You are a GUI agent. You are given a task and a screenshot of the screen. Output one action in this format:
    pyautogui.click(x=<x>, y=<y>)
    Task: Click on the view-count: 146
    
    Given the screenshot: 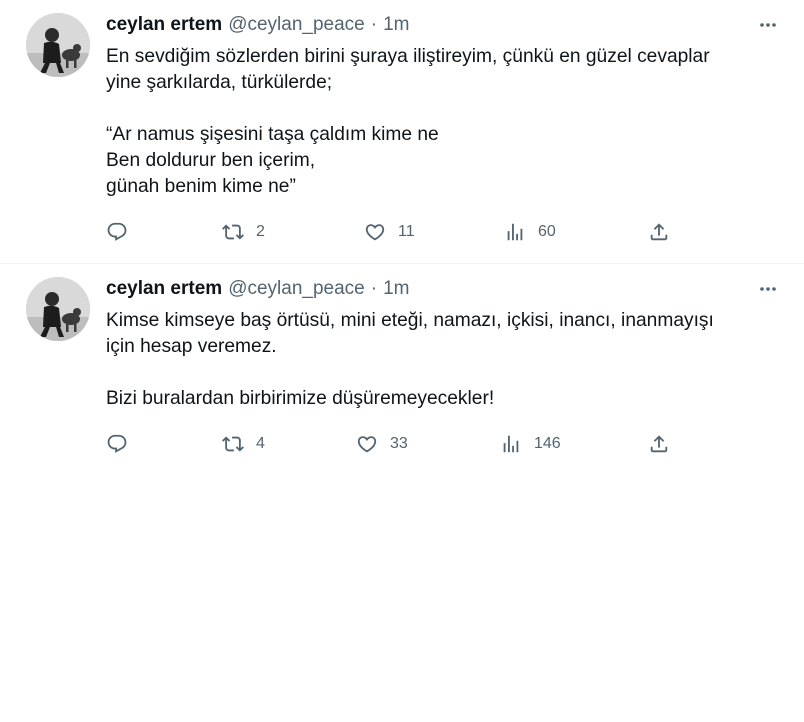 What is the action you would take?
    pyautogui.click(x=547, y=443)
    